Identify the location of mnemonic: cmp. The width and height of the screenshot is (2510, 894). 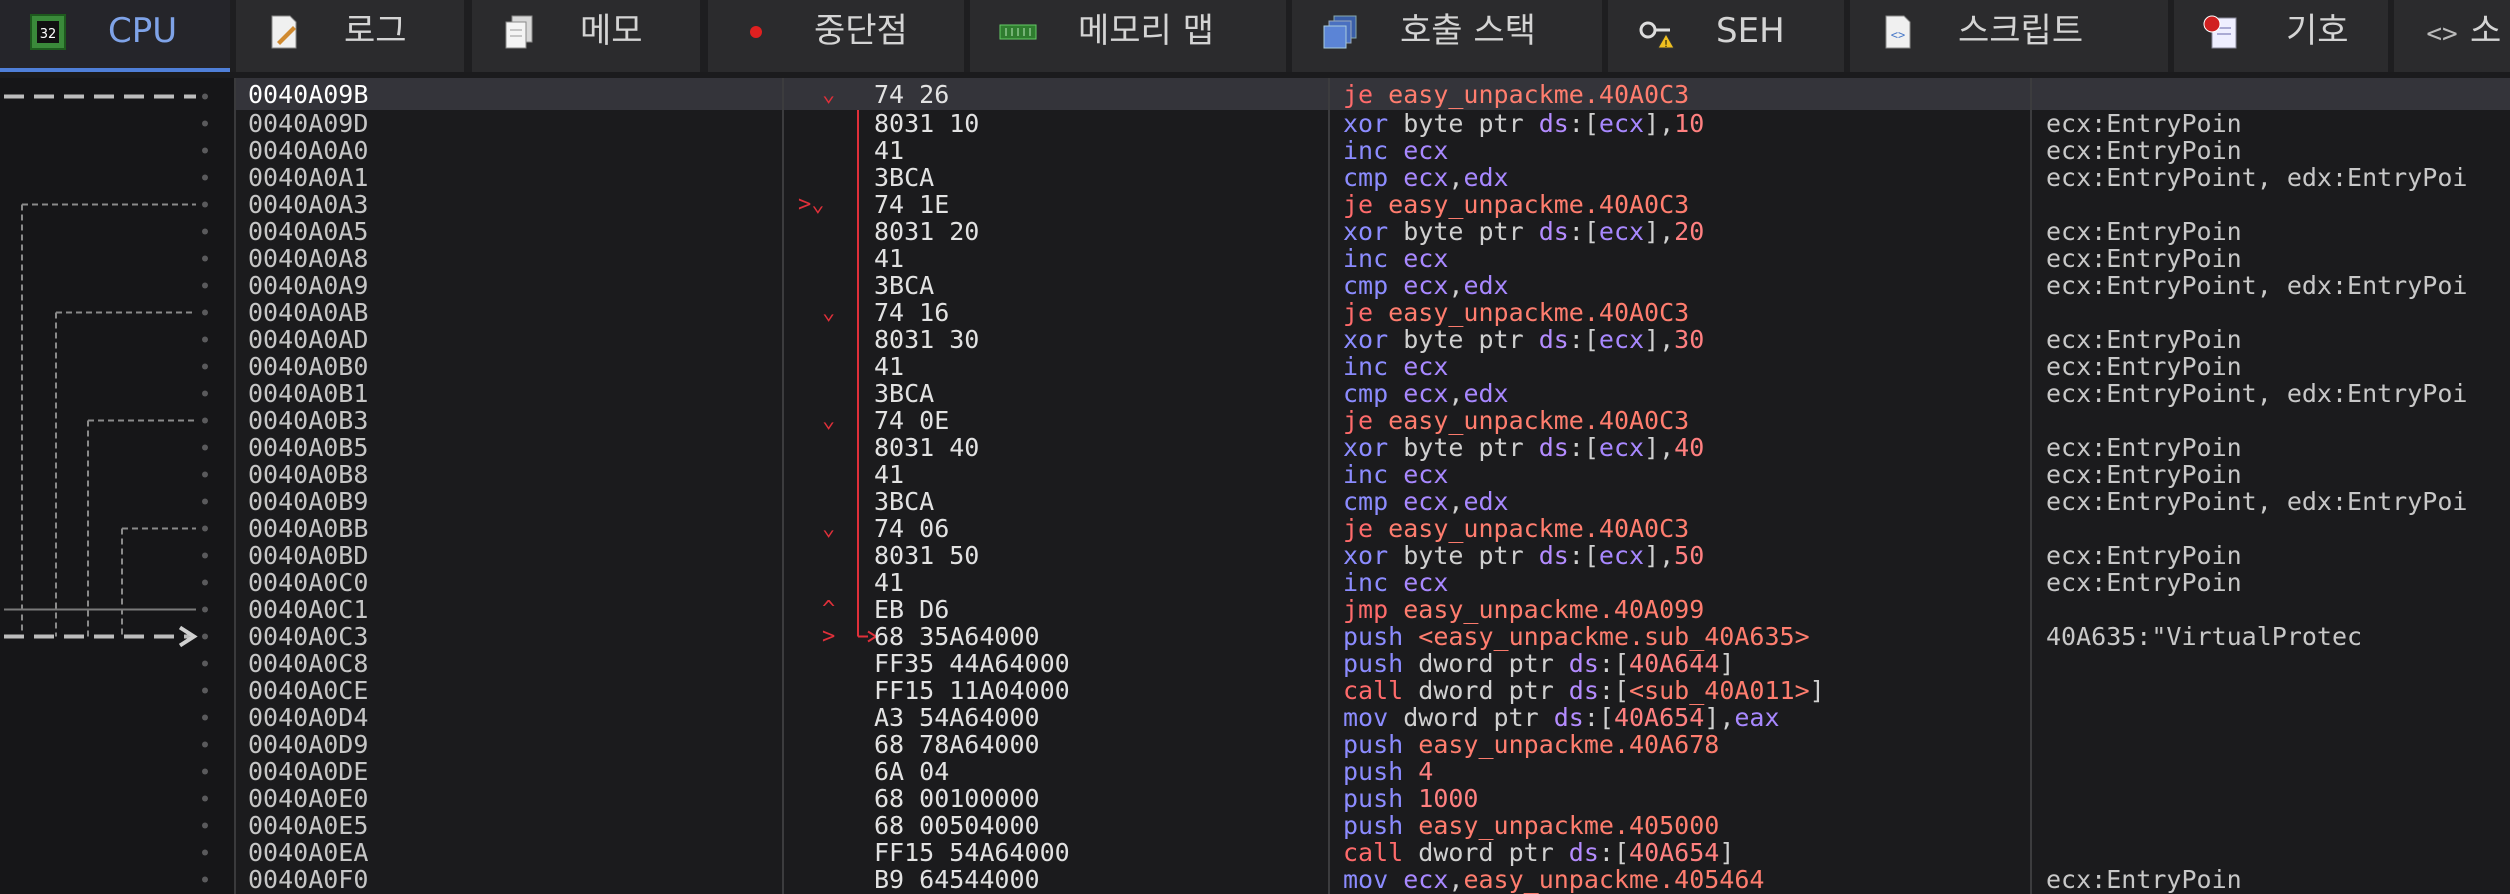
(1366, 285).